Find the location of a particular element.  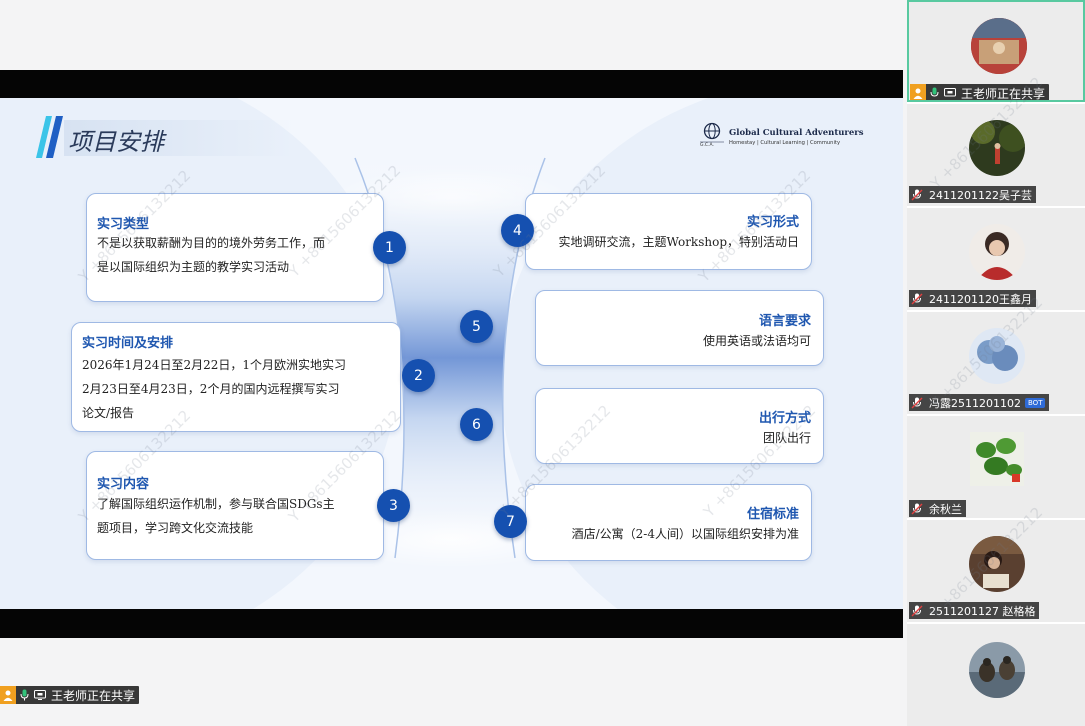

participant-name-tag: 余秋兰 is located at coordinates (937, 508).